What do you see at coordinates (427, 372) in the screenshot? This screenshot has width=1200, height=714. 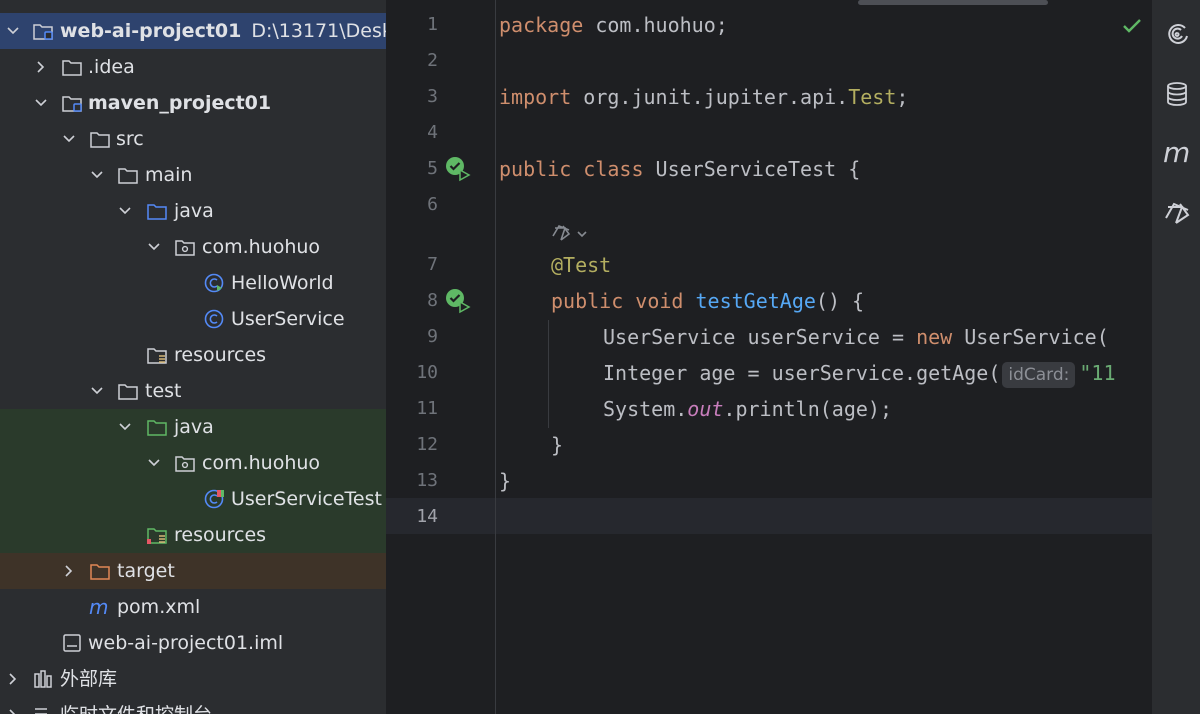 I see `line-number: 10` at bounding box center [427, 372].